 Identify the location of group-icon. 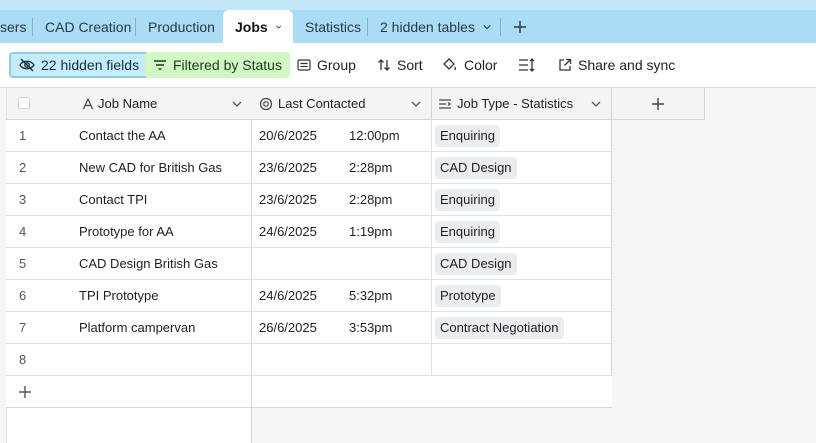
(304, 65).